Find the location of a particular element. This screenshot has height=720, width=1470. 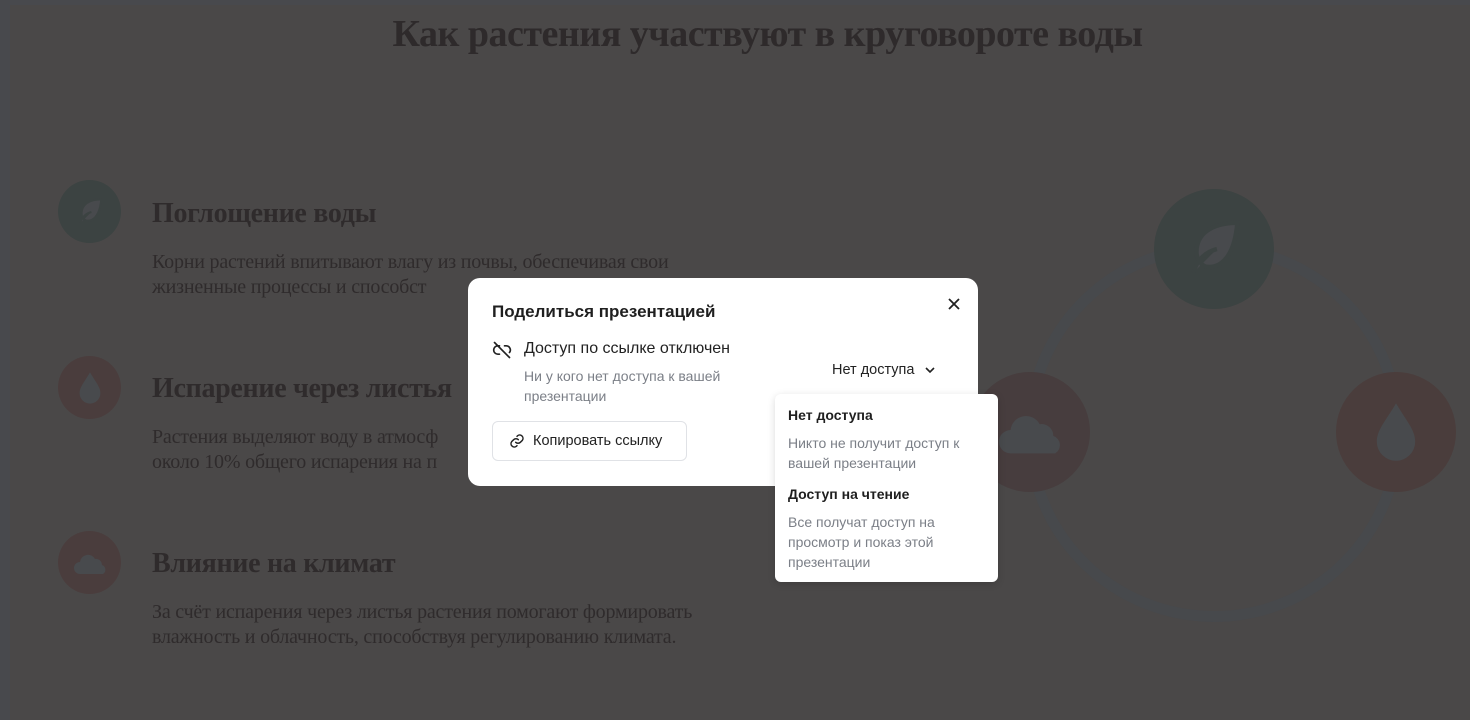

item-heading: Испарение через листья is located at coordinates (302, 388).